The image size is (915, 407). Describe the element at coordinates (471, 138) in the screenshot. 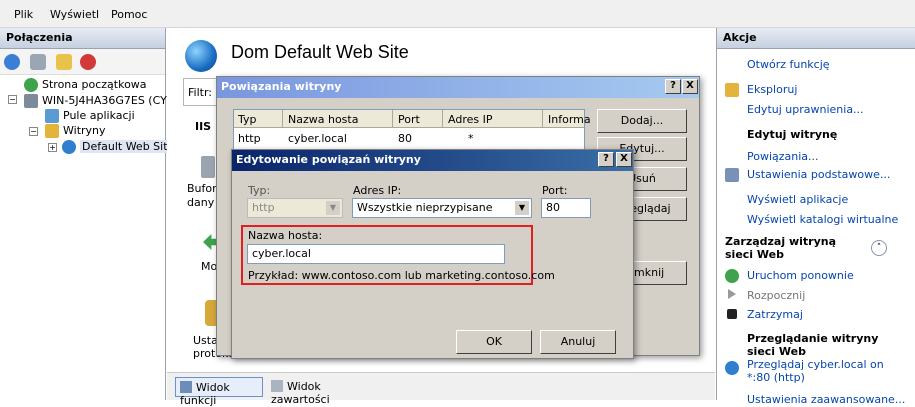

I see `table-cell: *` at that location.